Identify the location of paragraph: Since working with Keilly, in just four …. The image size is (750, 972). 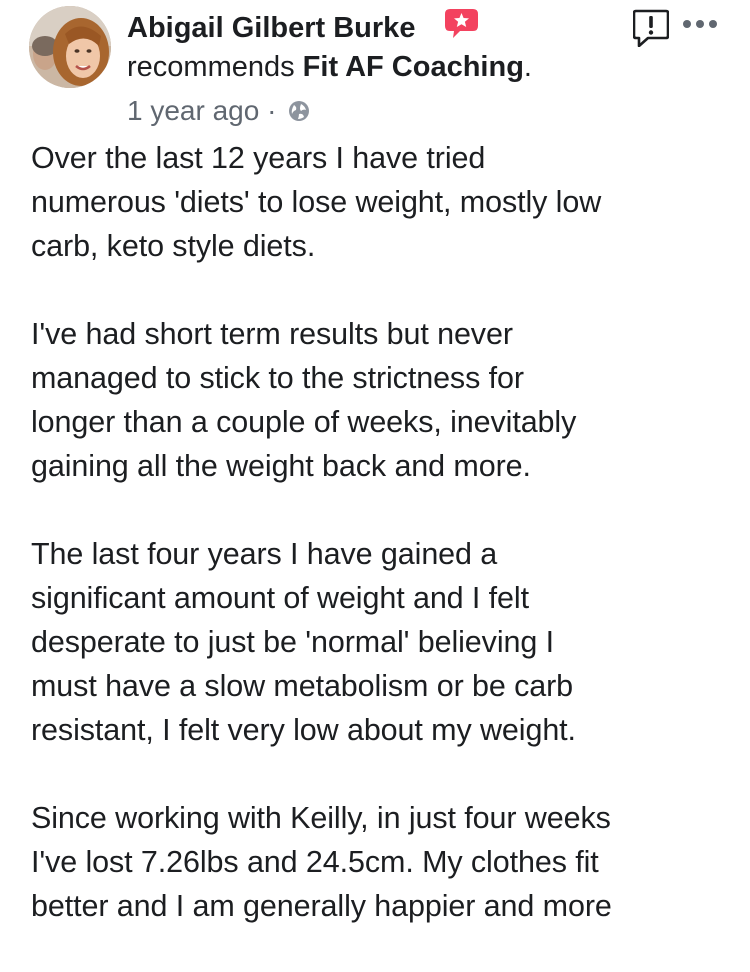
(381, 862).